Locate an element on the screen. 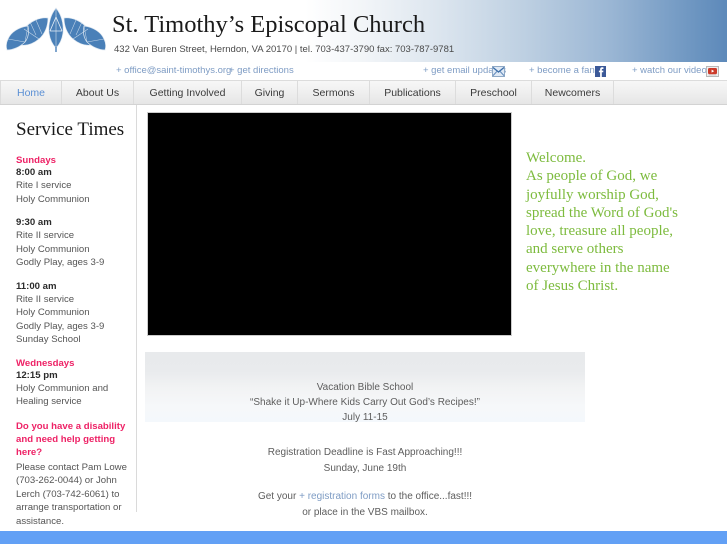 The height and width of the screenshot is (545, 727). nav-item-giving: Giving is located at coordinates (270, 92).